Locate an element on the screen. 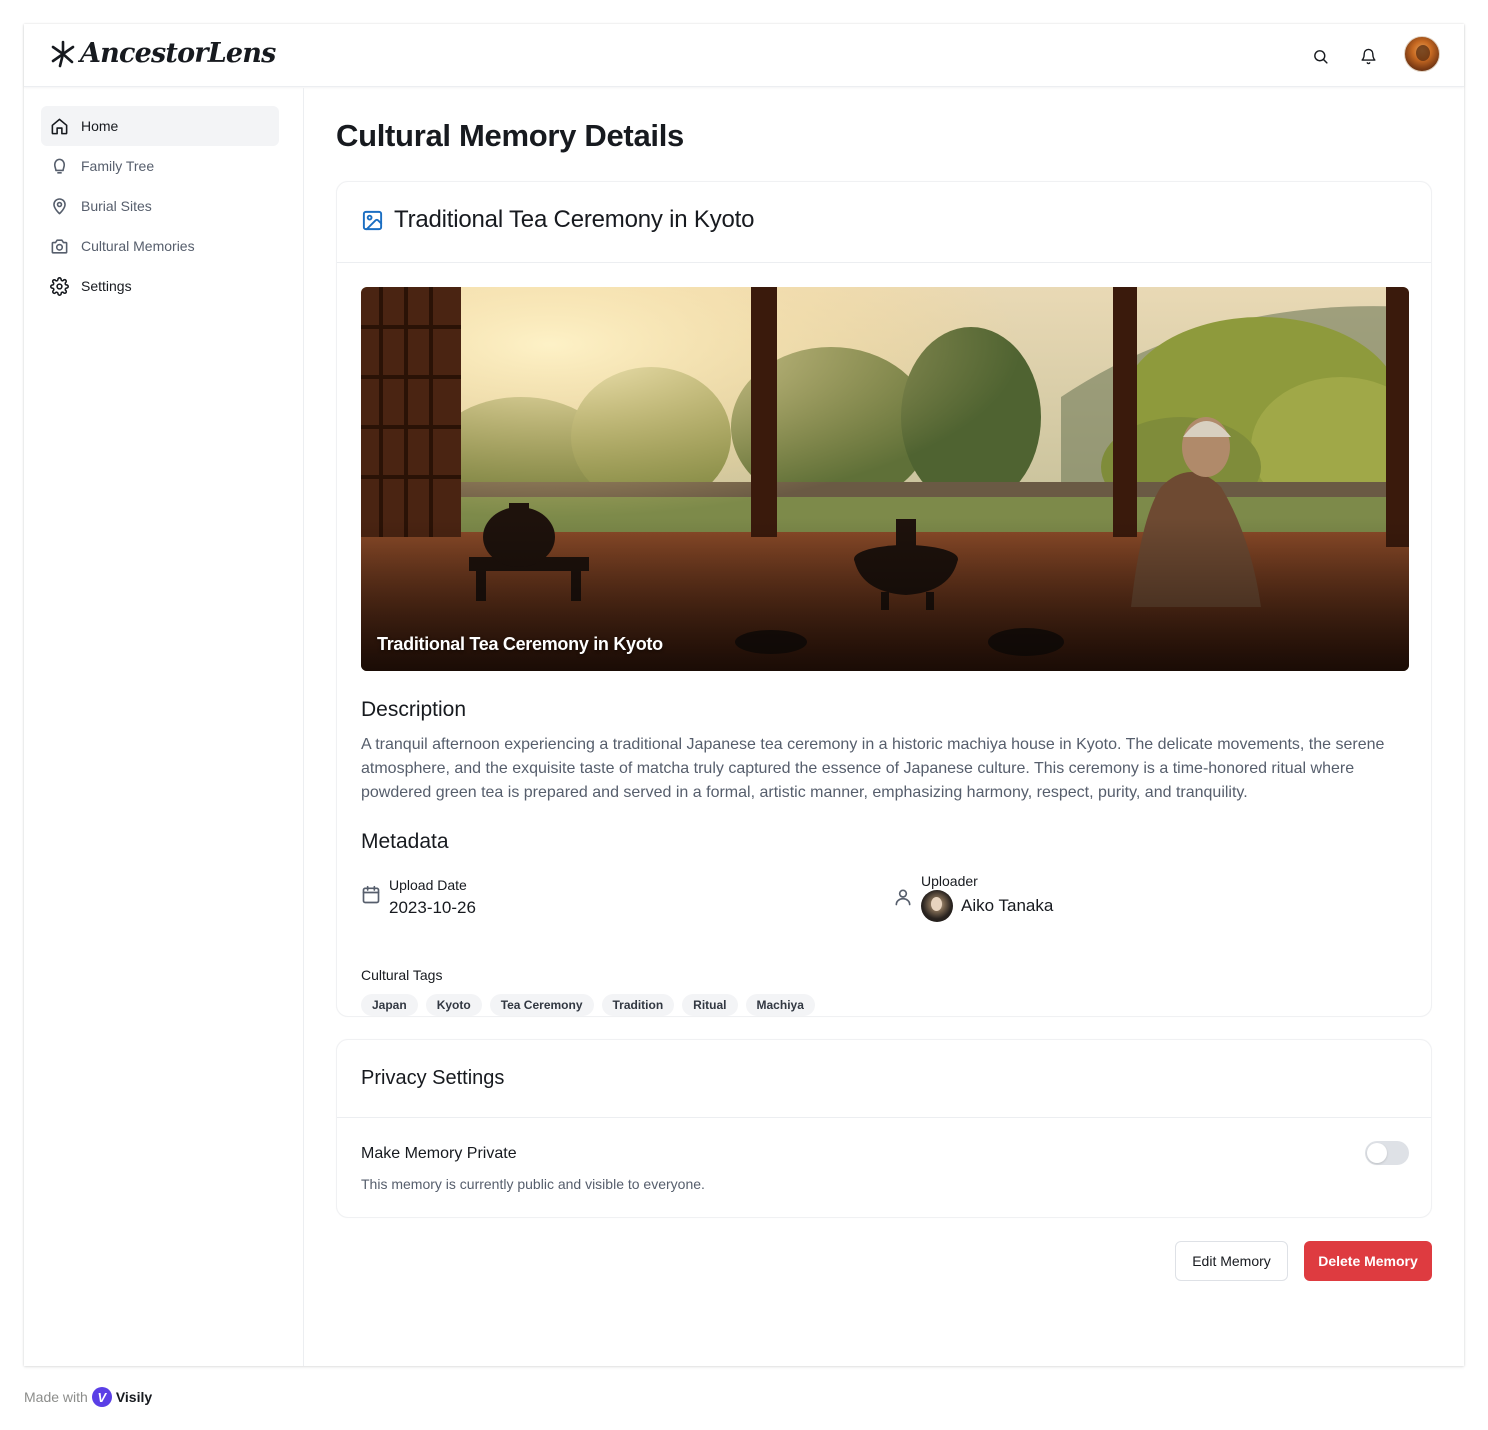  calendar-icon is located at coordinates (371, 894).